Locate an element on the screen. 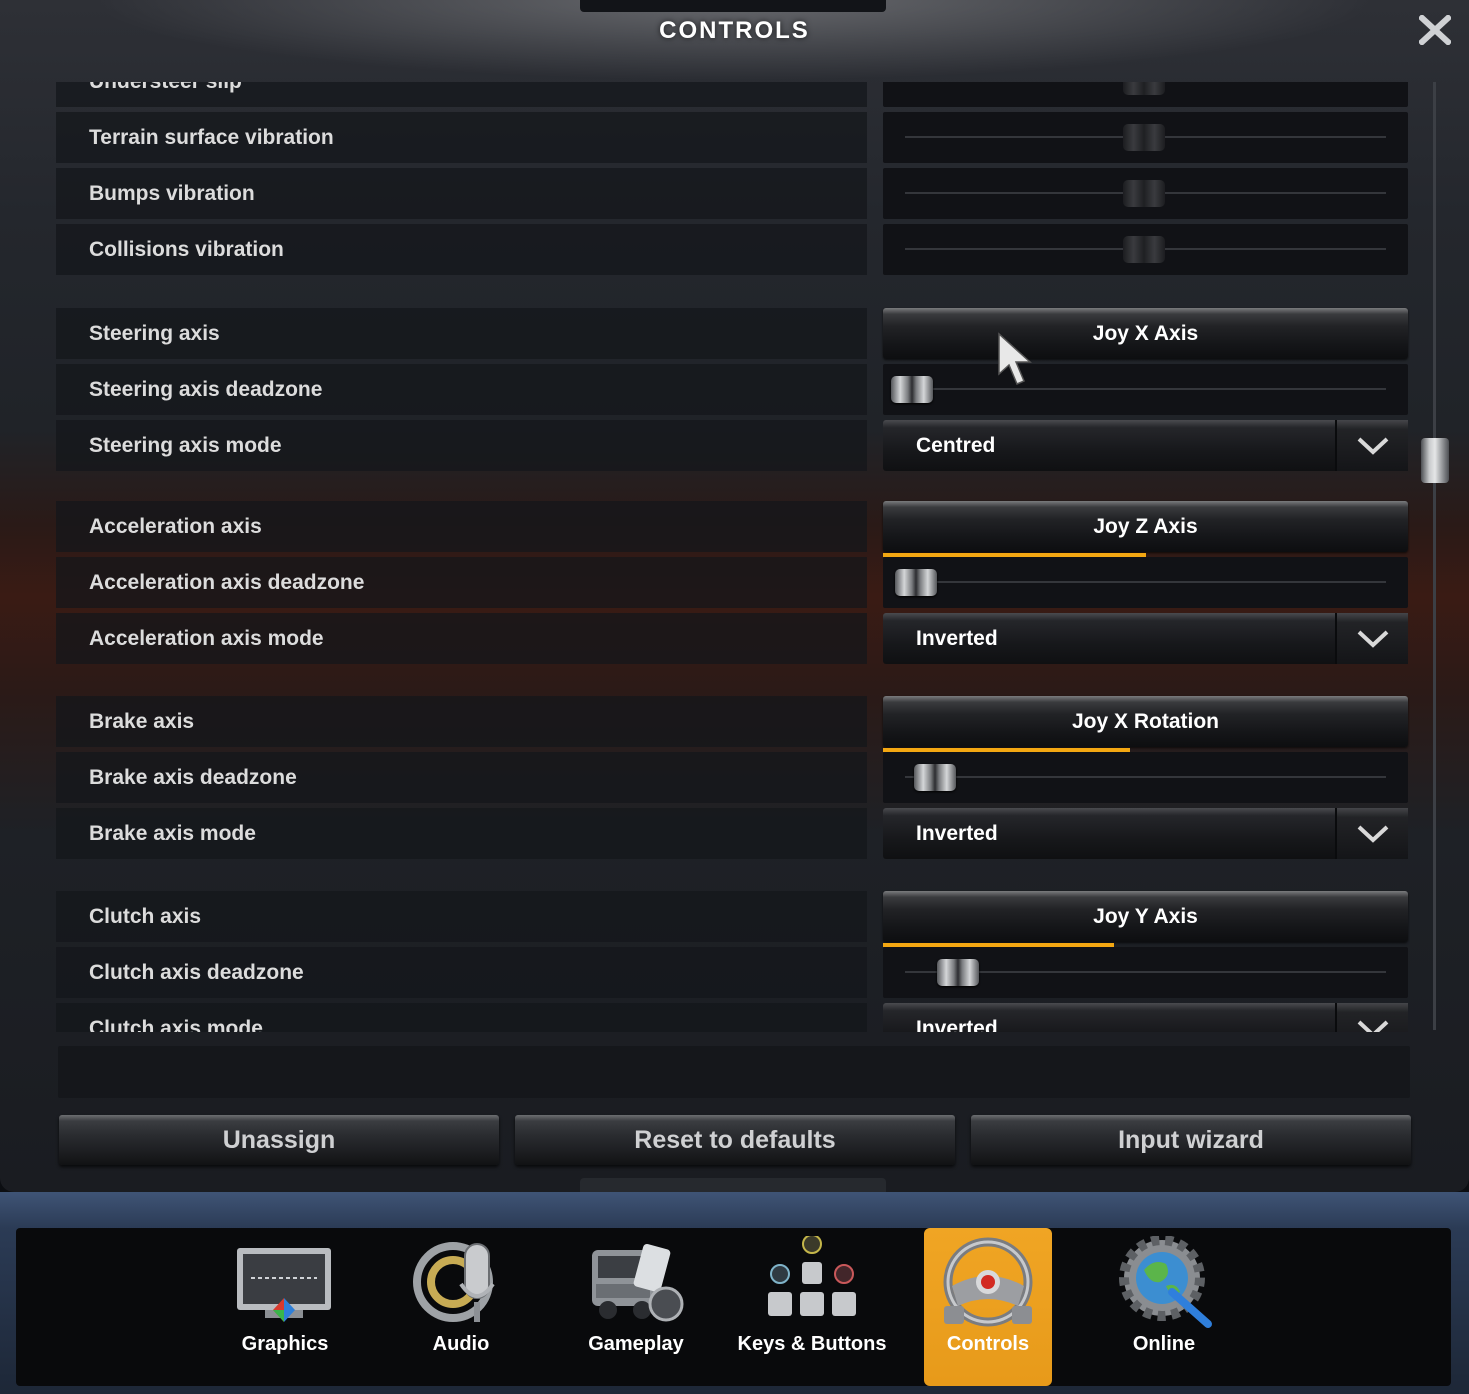  close-button is located at coordinates (1435, 30).